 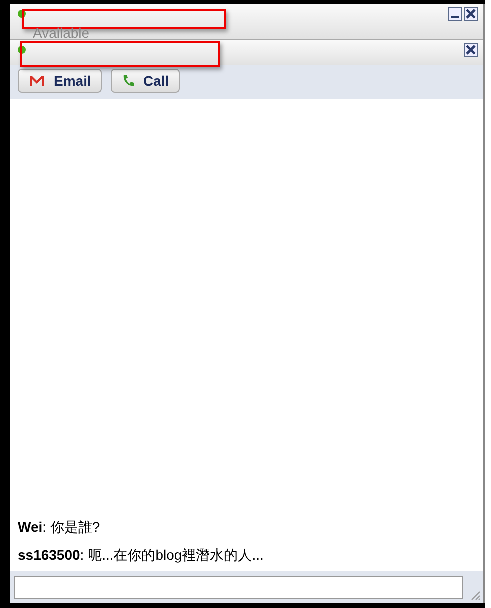 I want to click on mail-icon, so click(x=37, y=81).